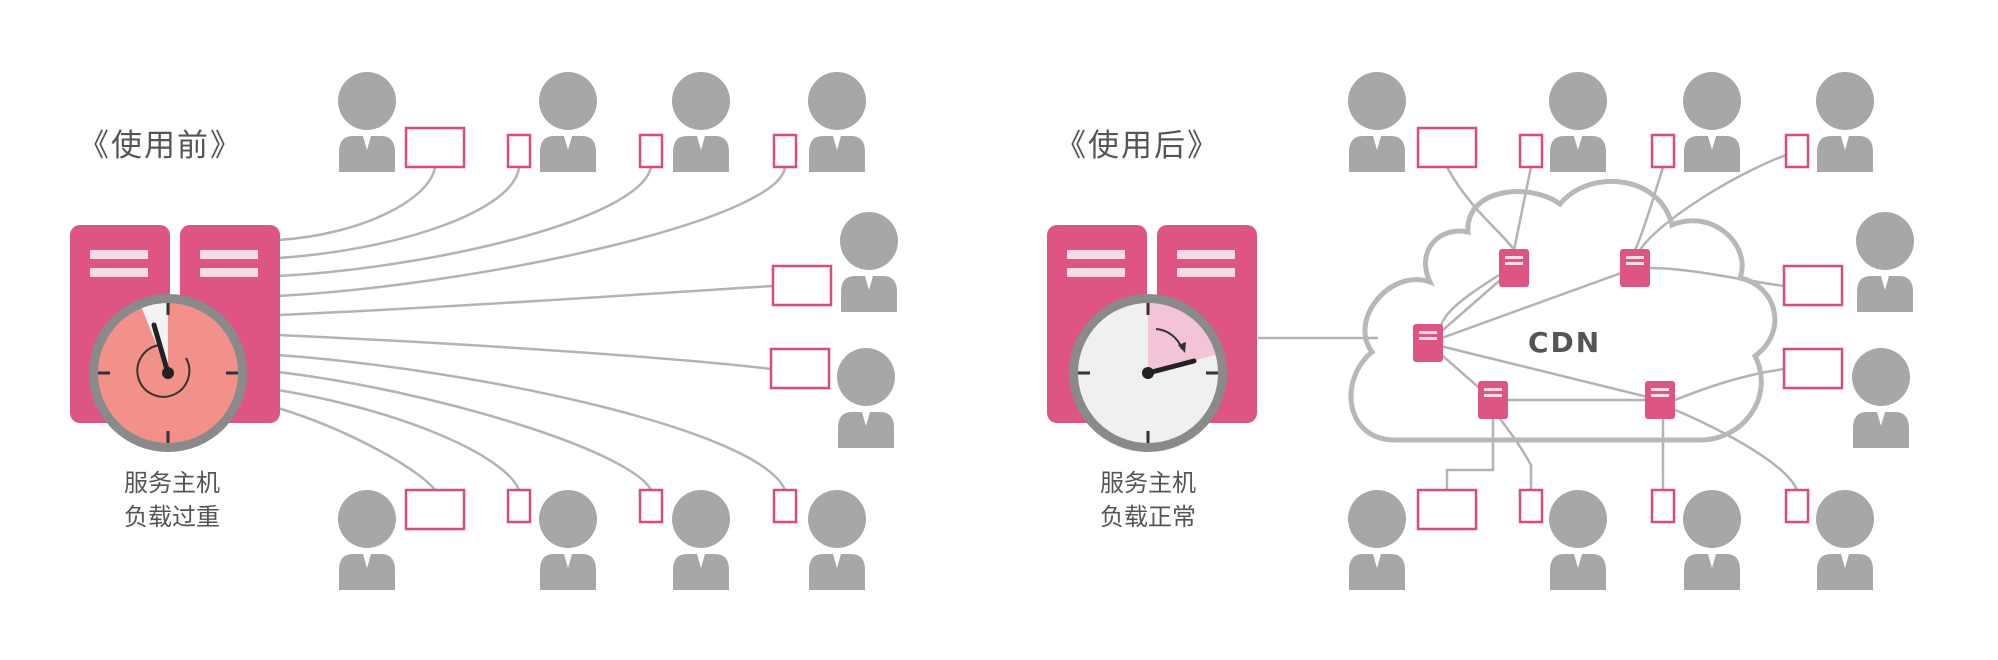 This screenshot has height=660, width=1998. I want to click on after-title: 《使用后》, so click(1137, 146).